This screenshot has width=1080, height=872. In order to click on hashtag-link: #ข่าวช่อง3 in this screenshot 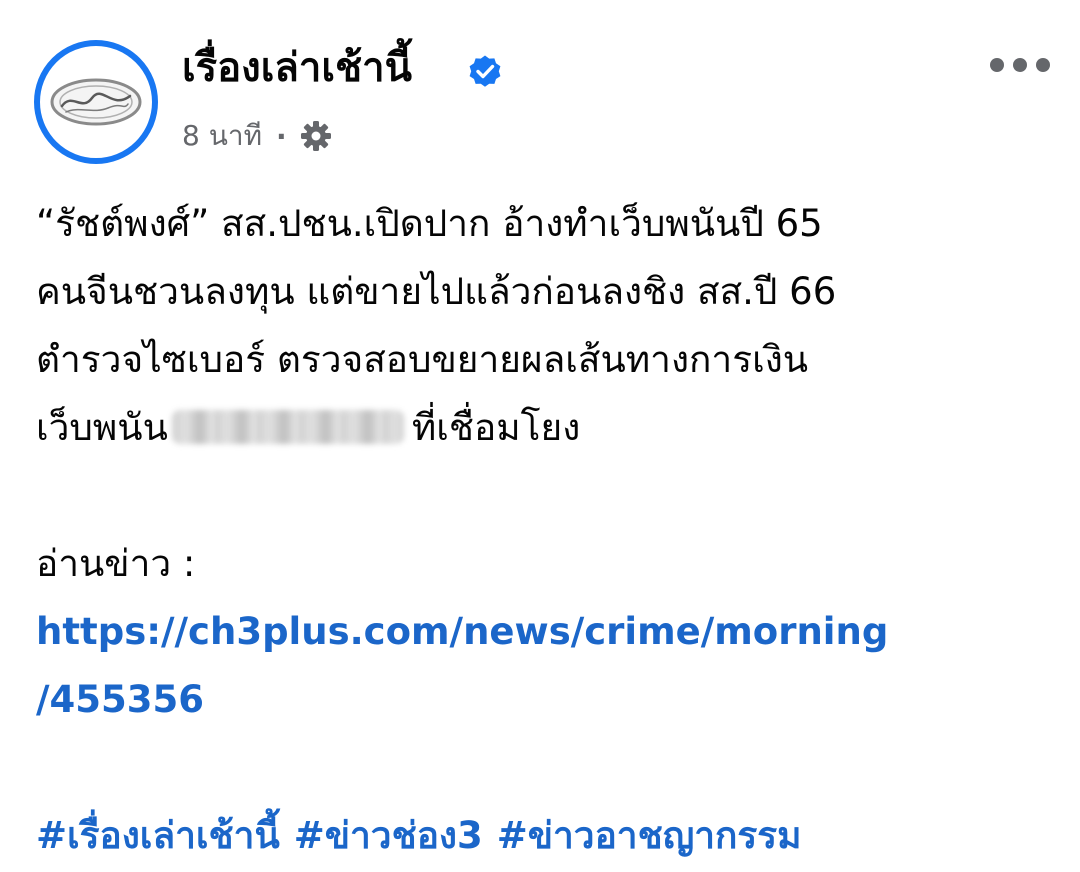, I will do `click(388, 835)`.